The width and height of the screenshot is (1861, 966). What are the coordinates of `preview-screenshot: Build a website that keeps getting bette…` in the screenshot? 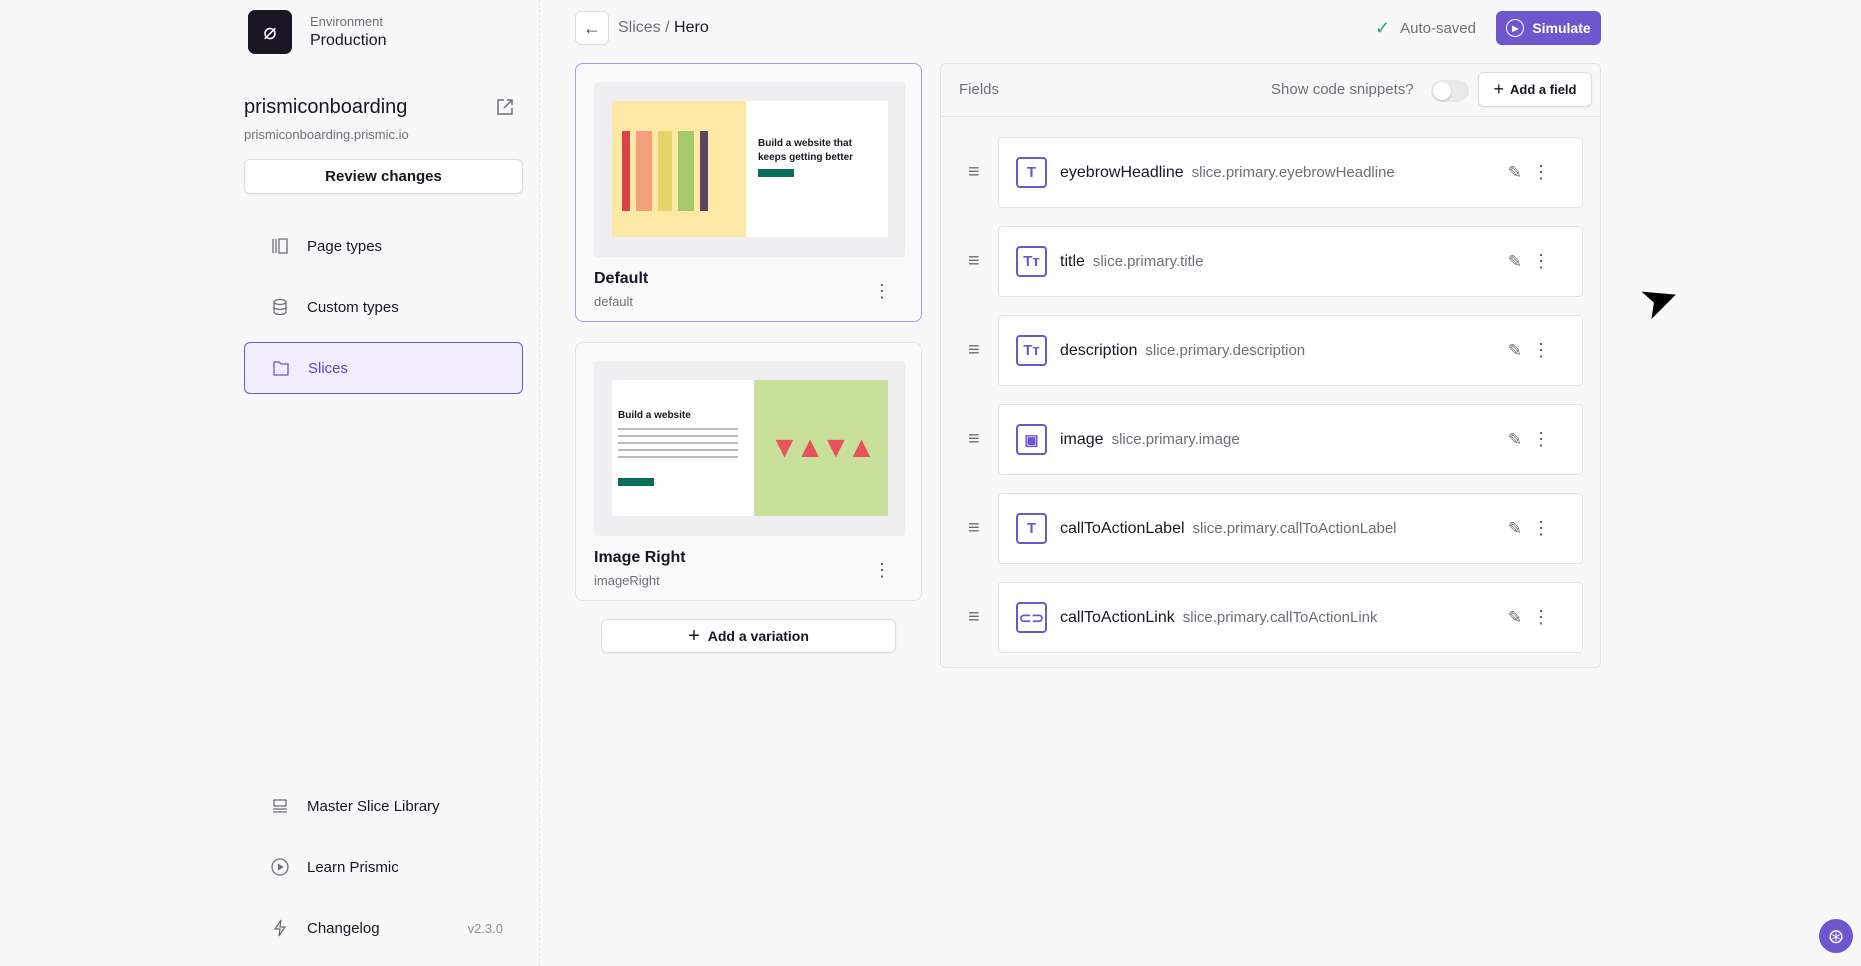 It's located at (750, 169).